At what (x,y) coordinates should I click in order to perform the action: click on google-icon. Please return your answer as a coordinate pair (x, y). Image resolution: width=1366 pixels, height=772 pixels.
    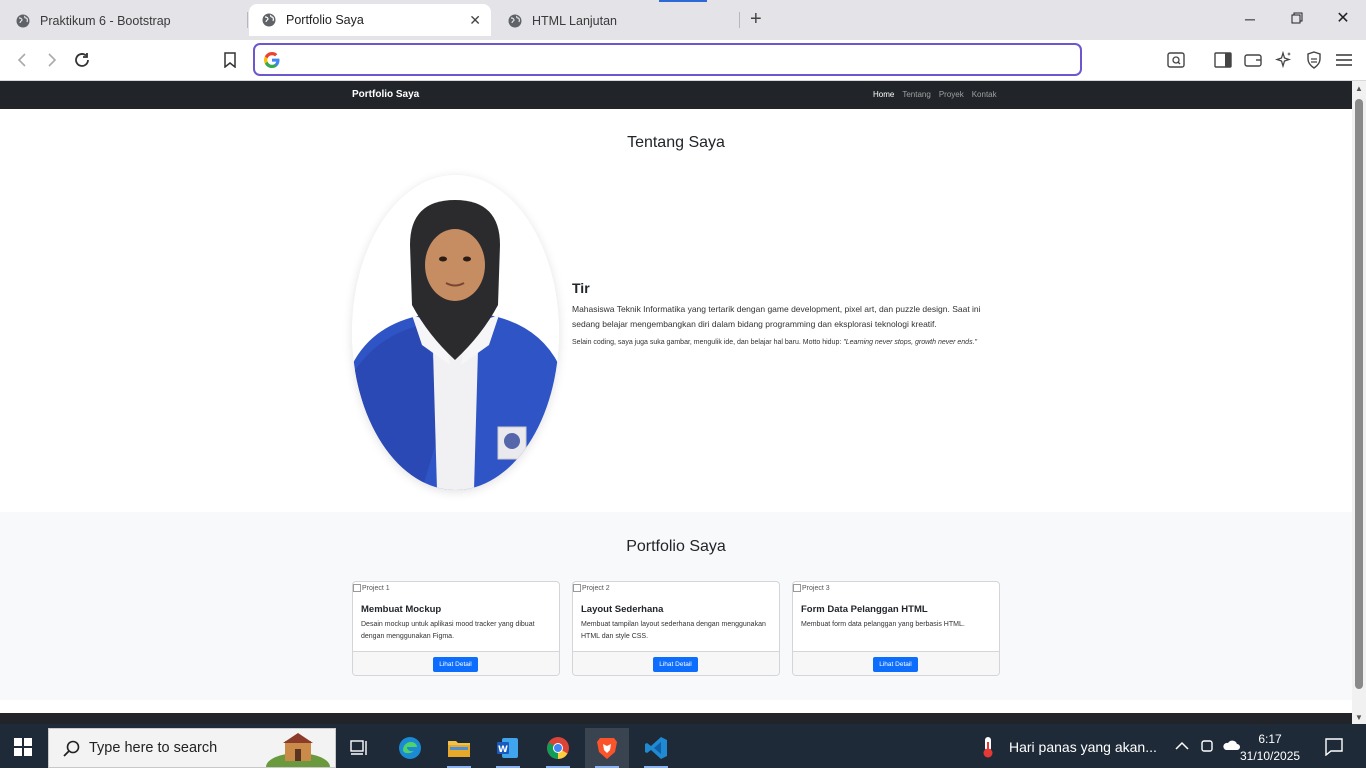
    Looking at the image, I should click on (272, 60).